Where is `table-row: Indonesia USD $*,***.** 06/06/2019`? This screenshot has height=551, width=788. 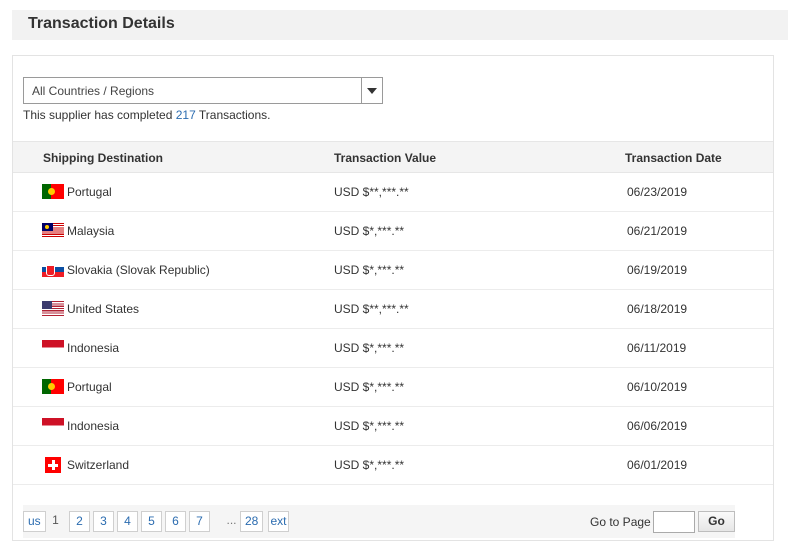
table-row: Indonesia USD $*,***.** 06/06/2019 is located at coordinates (393, 426).